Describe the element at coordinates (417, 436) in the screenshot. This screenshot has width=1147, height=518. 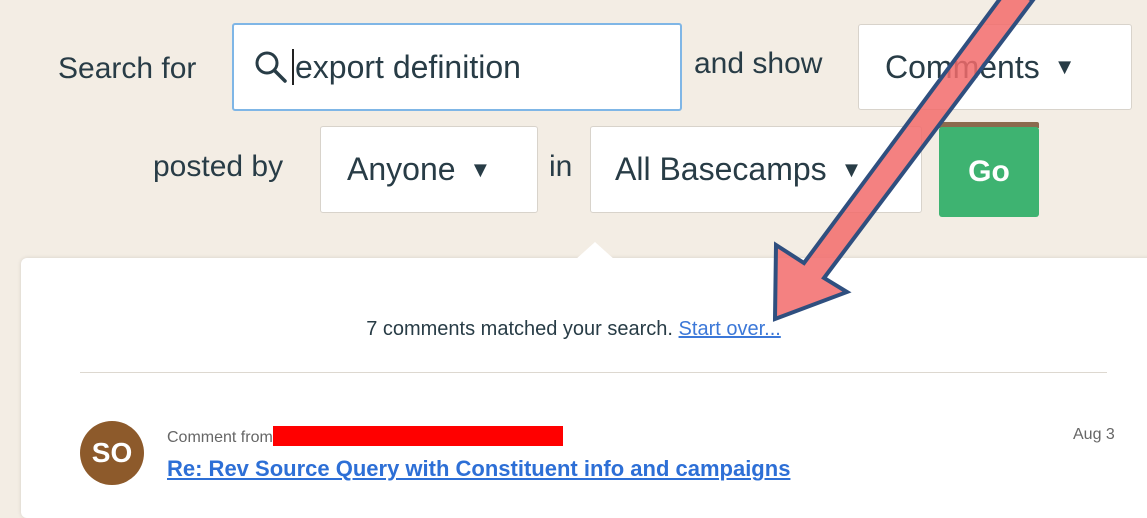
I see `redacted-author-name` at that location.